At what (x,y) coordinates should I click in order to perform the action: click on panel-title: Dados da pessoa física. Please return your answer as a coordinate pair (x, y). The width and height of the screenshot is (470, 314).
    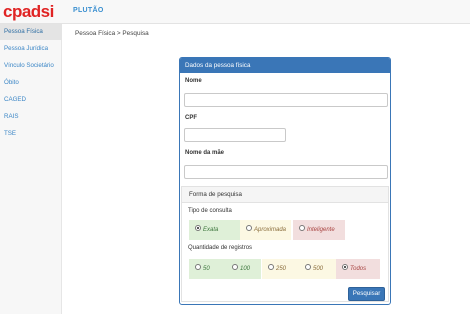
    Looking at the image, I should click on (285, 65).